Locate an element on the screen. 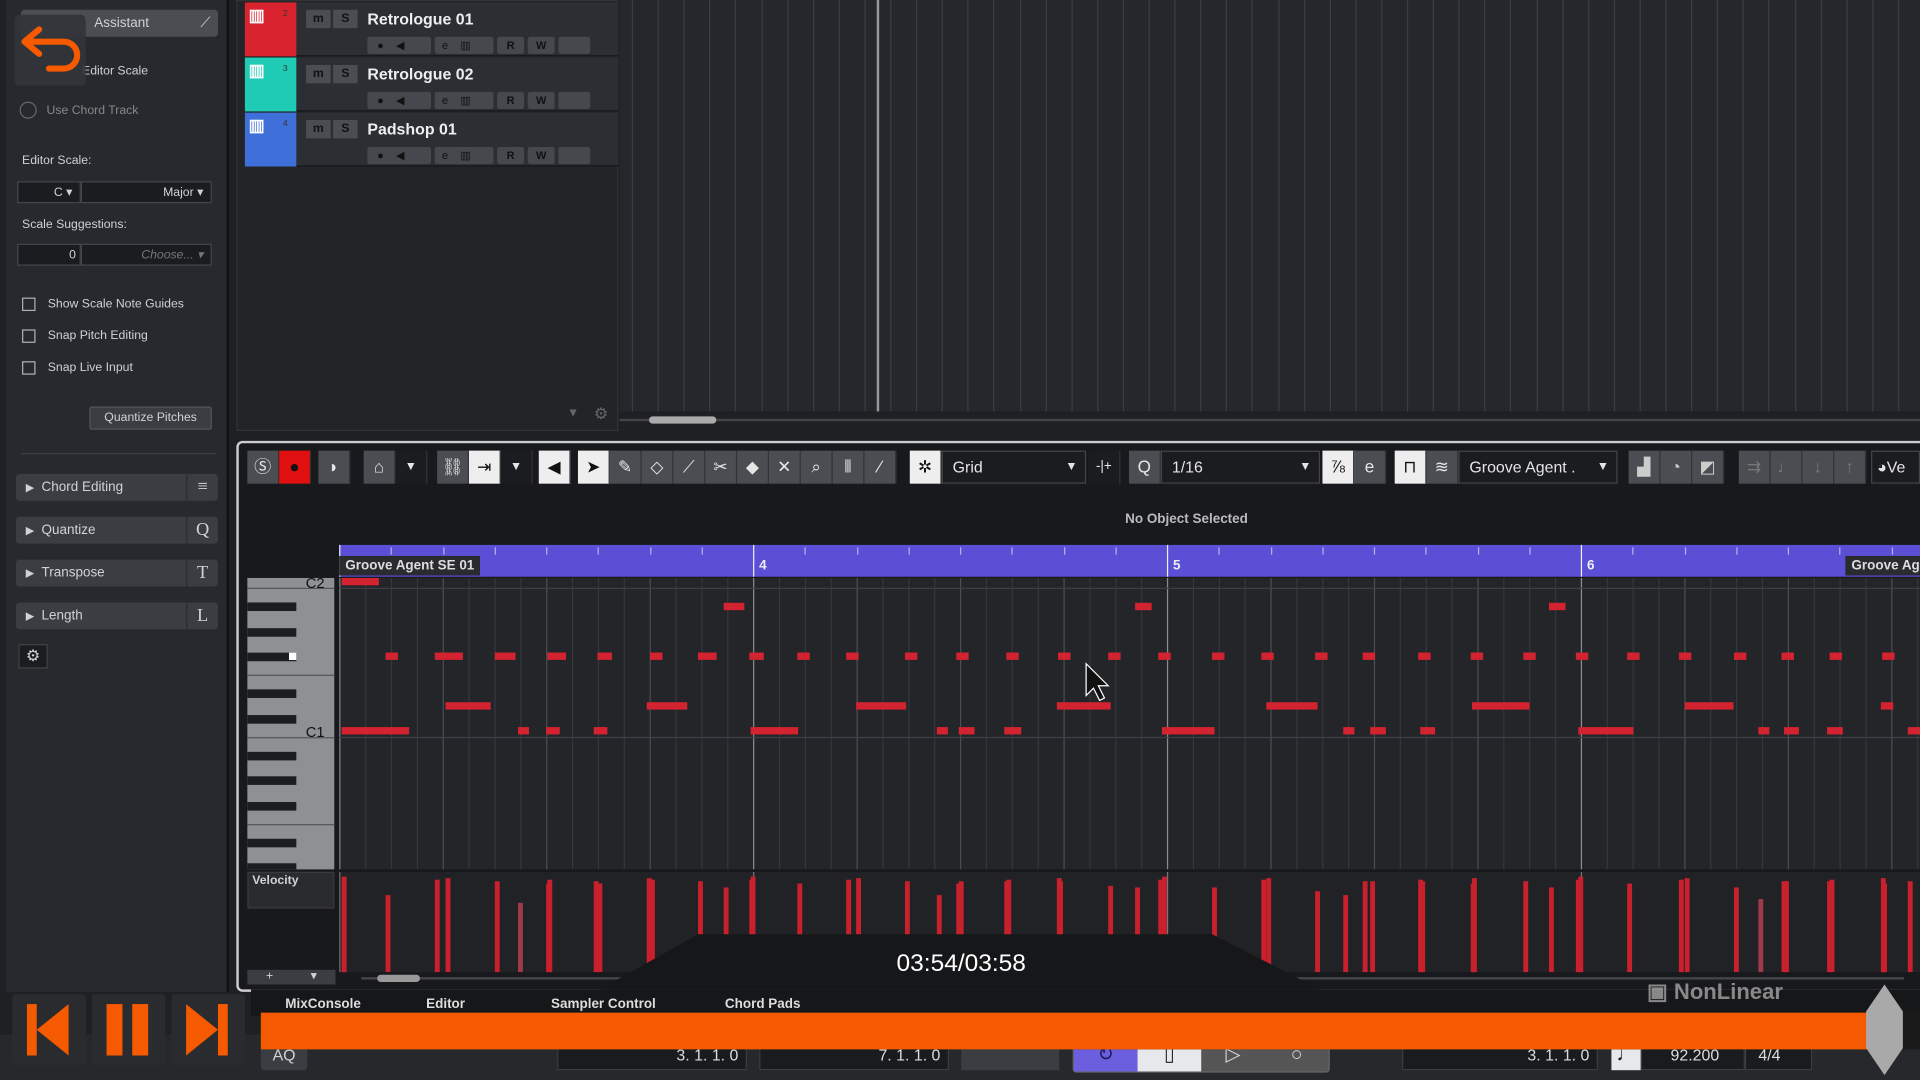 The height and width of the screenshot is (1080, 1920). checkbox-row: Snap Pitch Editing is located at coordinates (85, 336).